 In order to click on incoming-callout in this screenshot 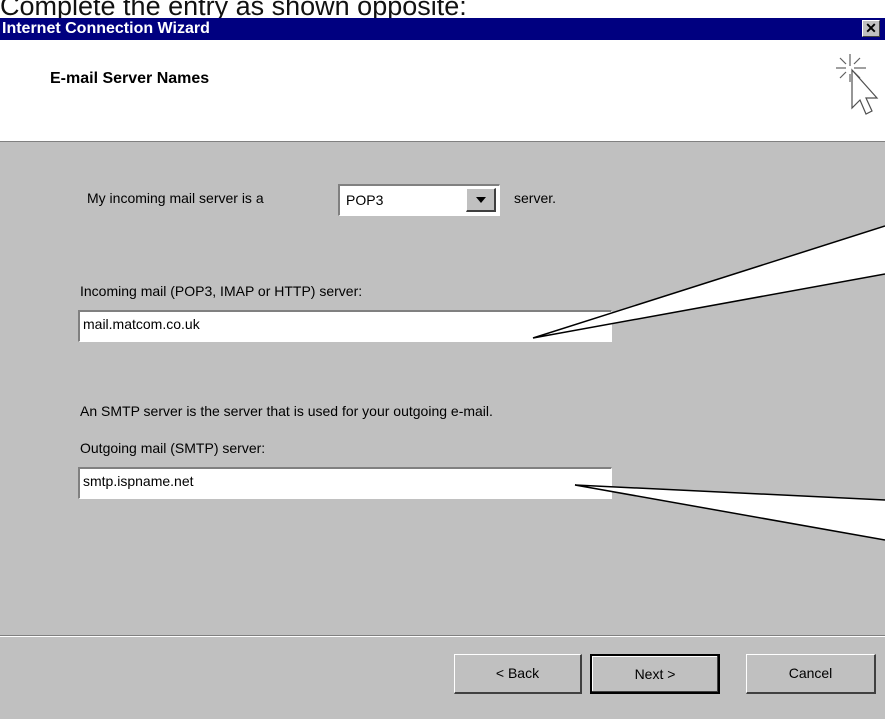, I will do `click(708, 282)`.